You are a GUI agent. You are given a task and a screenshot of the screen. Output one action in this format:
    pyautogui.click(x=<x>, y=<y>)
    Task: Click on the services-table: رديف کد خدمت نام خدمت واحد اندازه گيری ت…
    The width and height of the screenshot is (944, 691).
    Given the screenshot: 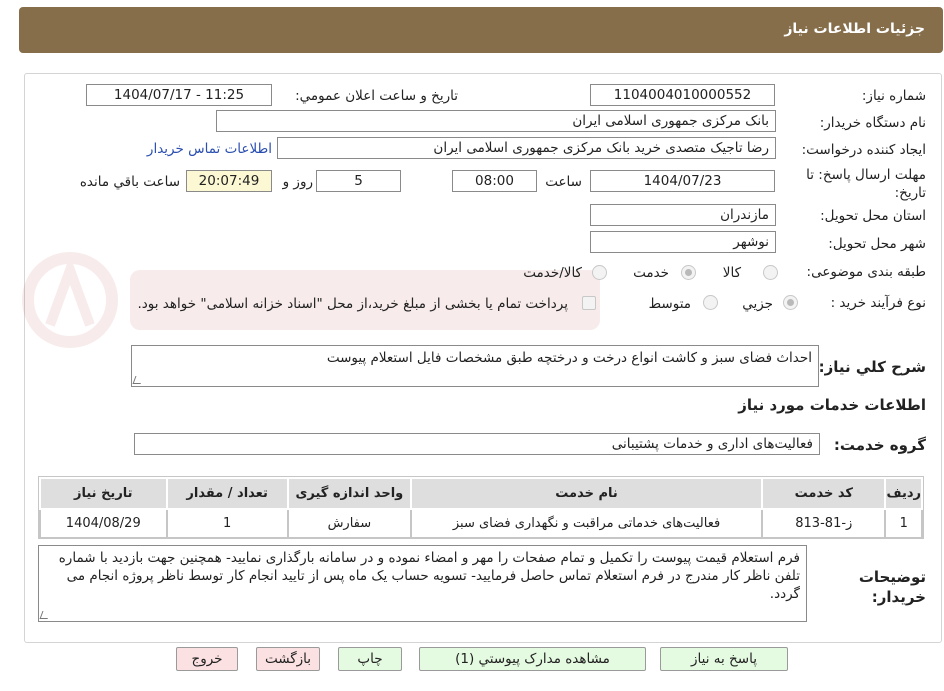 What is the action you would take?
    pyautogui.click(x=481, y=507)
    